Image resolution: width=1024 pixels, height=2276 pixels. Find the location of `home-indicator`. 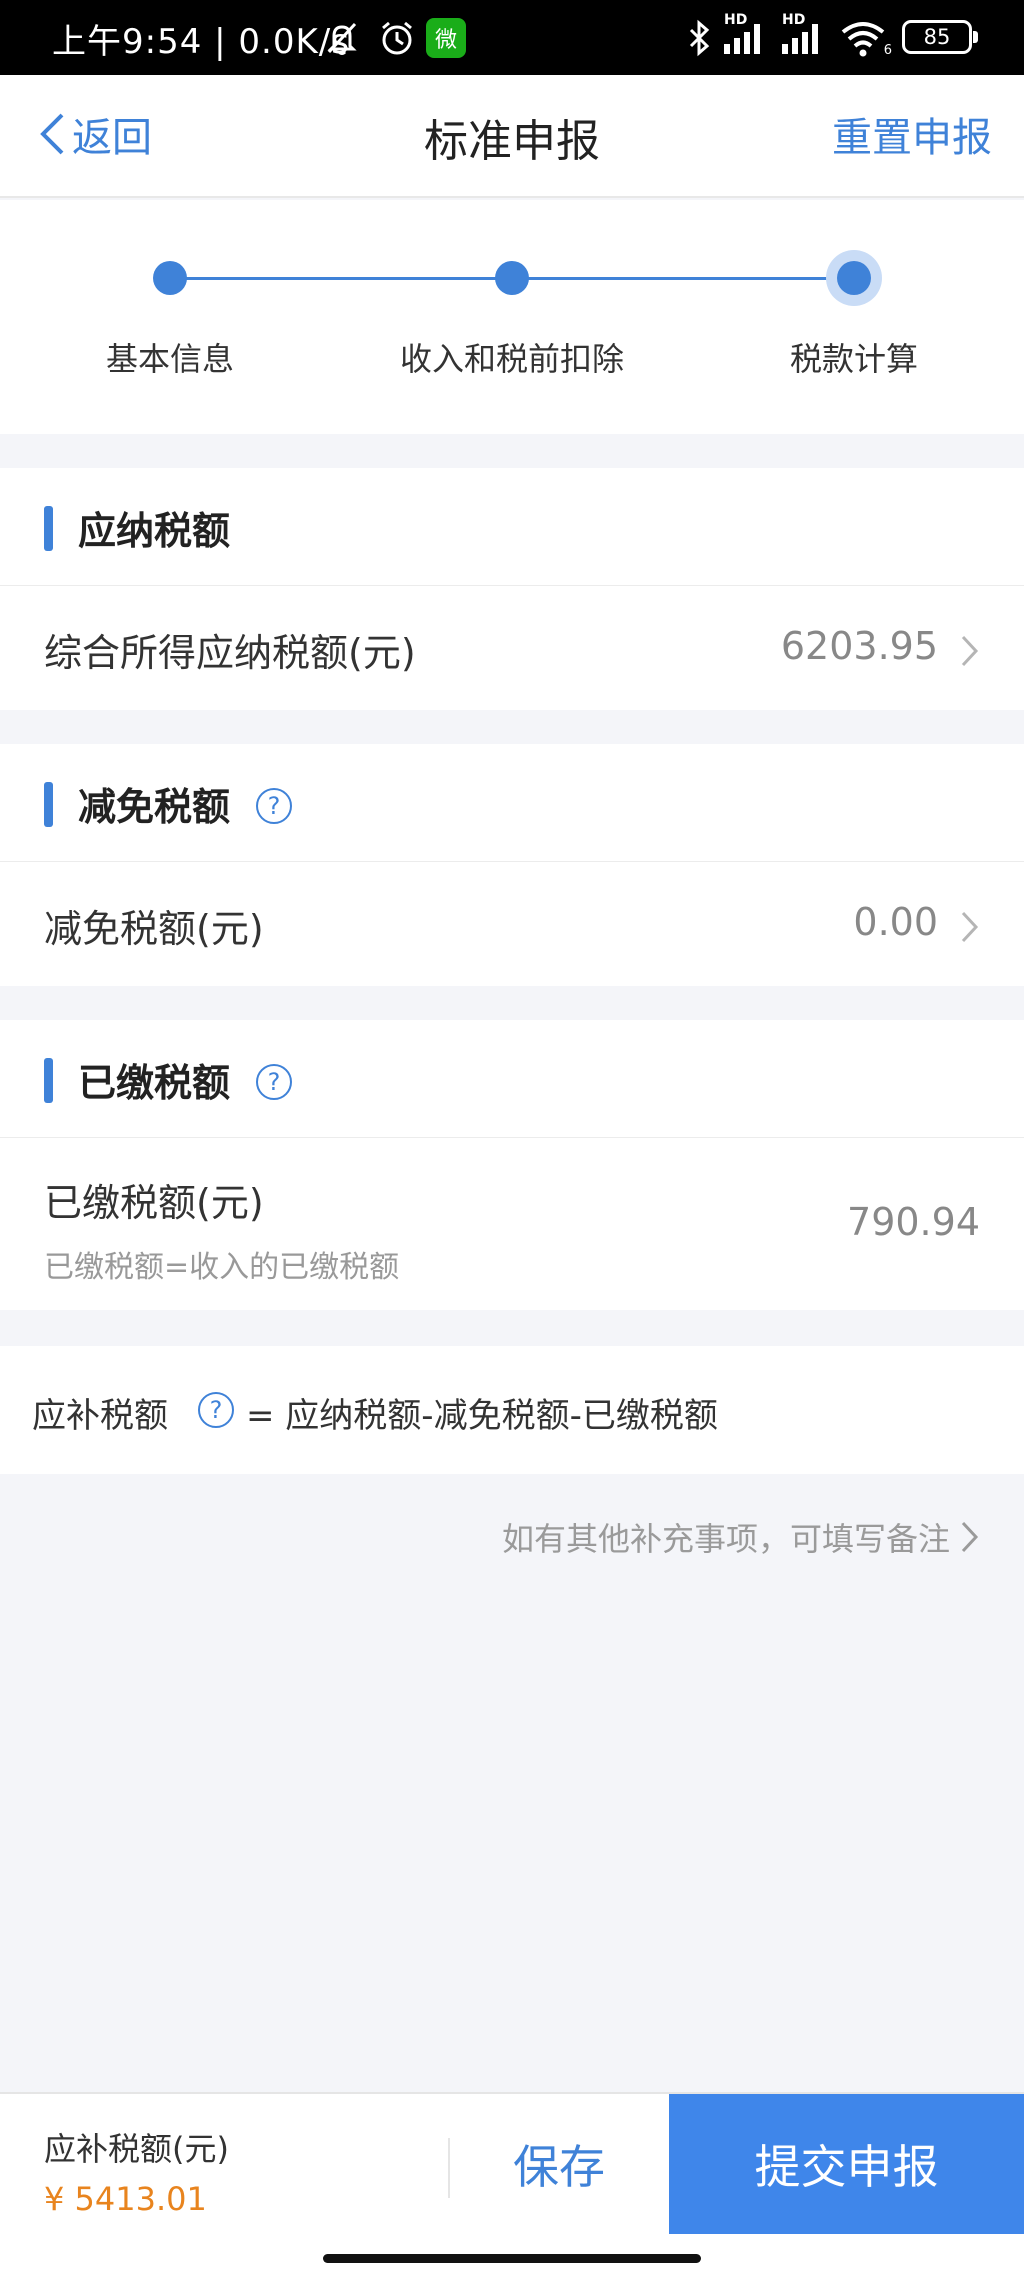

home-indicator is located at coordinates (512, 2258).